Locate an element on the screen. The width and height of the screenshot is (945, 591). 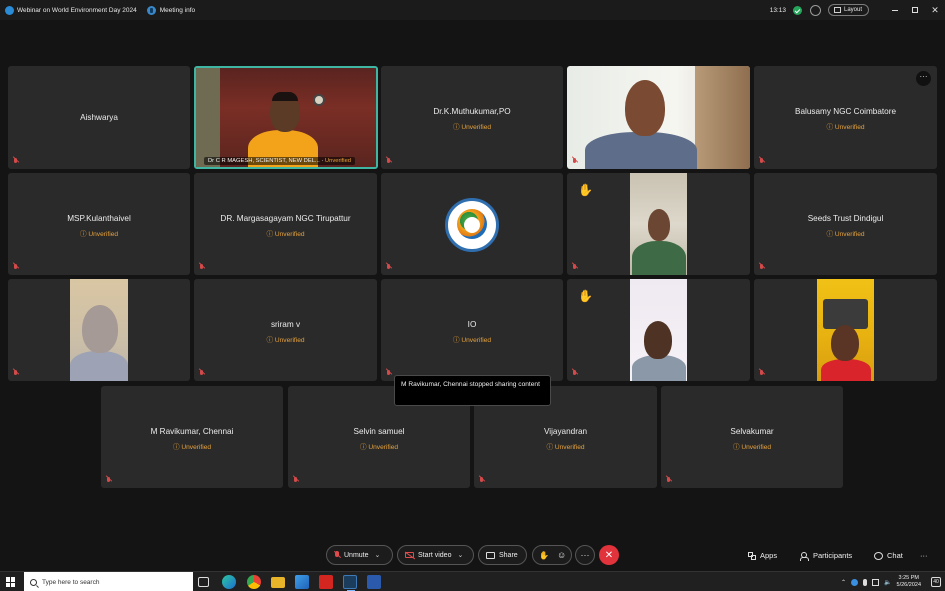
taskbar-clock: 3:25 PM 5/26/2024 is located at coordinates (909, 582).